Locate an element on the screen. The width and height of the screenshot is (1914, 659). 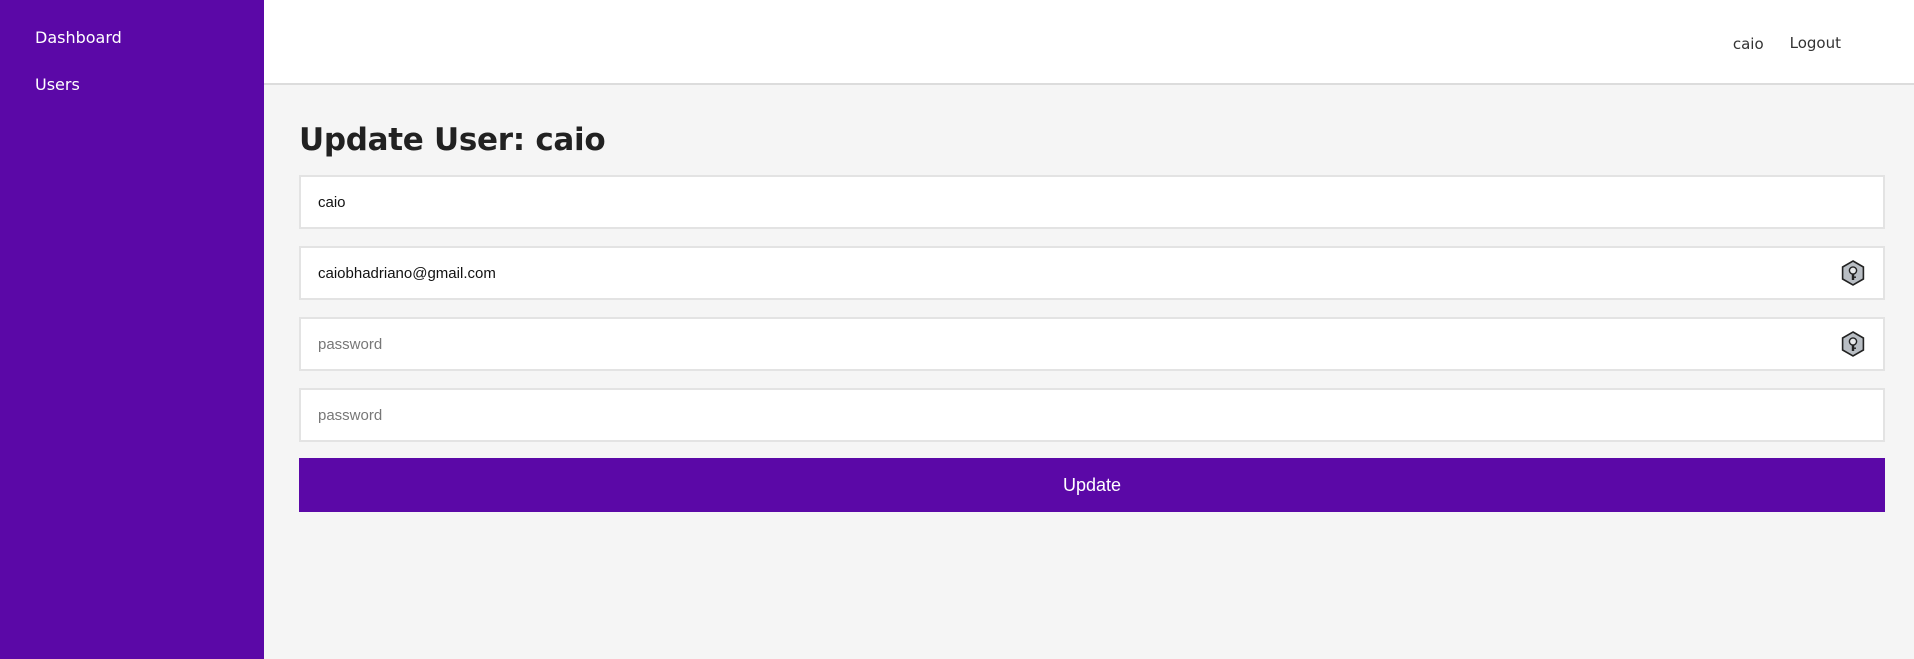
password-confirm-field-wrapper is located at coordinates (1092, 415).